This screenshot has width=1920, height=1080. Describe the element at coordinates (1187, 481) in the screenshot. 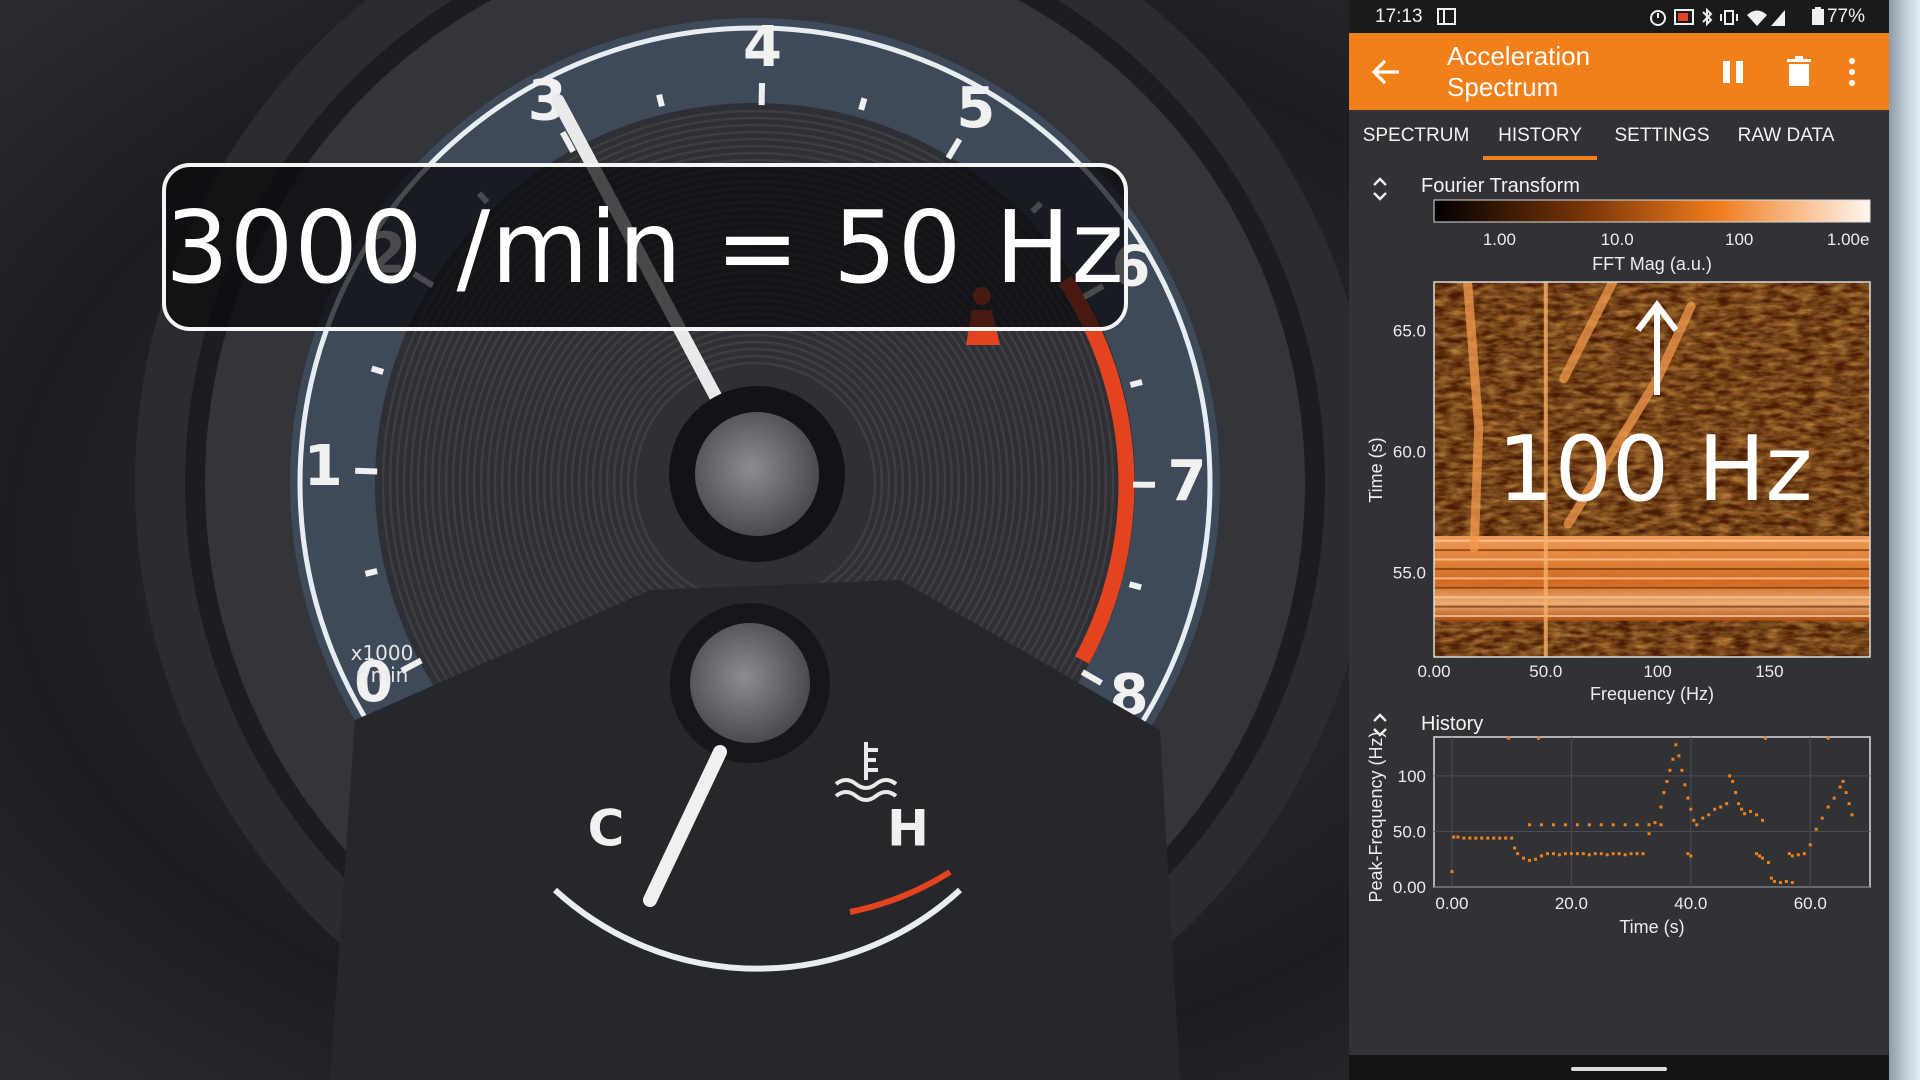

I see `tach-number-7: 7` at that location.